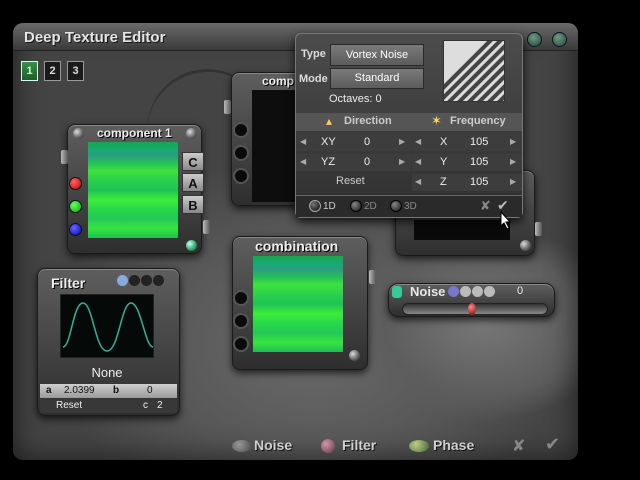 The height and width of the screenshot is (480, 640). What do you see at coordinates (396, 206) in the screenshot?
I see `dim-3d-radio` at bounding box center [396, 206].